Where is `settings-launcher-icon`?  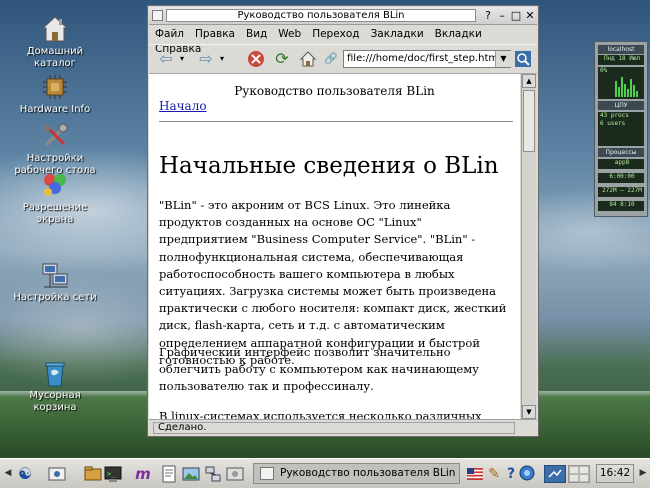 settings-launcher-icon is located at coordinates (235, 474).